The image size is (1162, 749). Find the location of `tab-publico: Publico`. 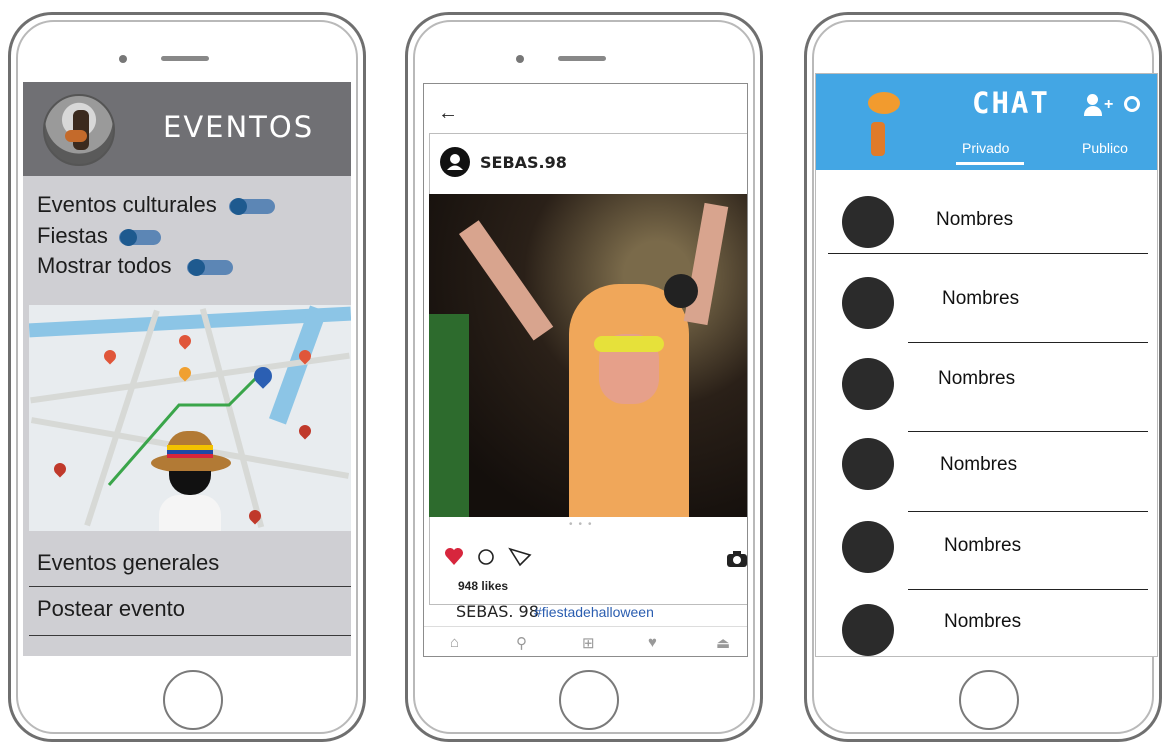

tab-publico: Publico is located at coordinates (1105, 148).